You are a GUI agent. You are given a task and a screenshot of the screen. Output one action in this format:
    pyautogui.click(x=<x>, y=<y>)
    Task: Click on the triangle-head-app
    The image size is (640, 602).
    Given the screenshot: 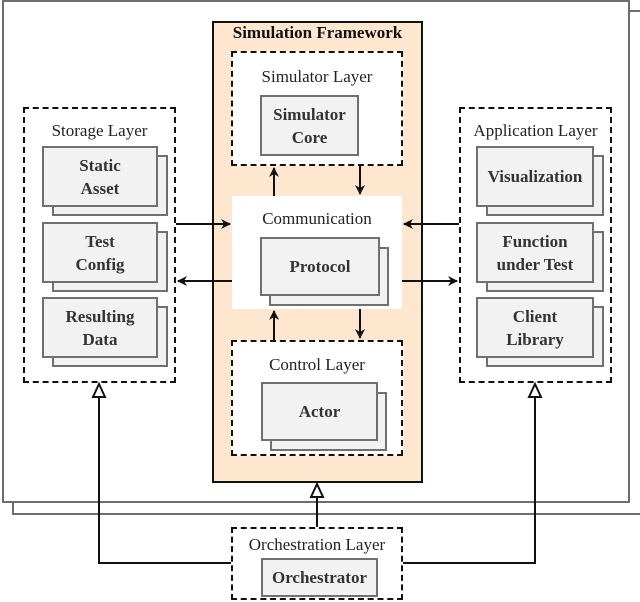 What is the action you would take?
    pyautogui.click(x=535, y=389)
    